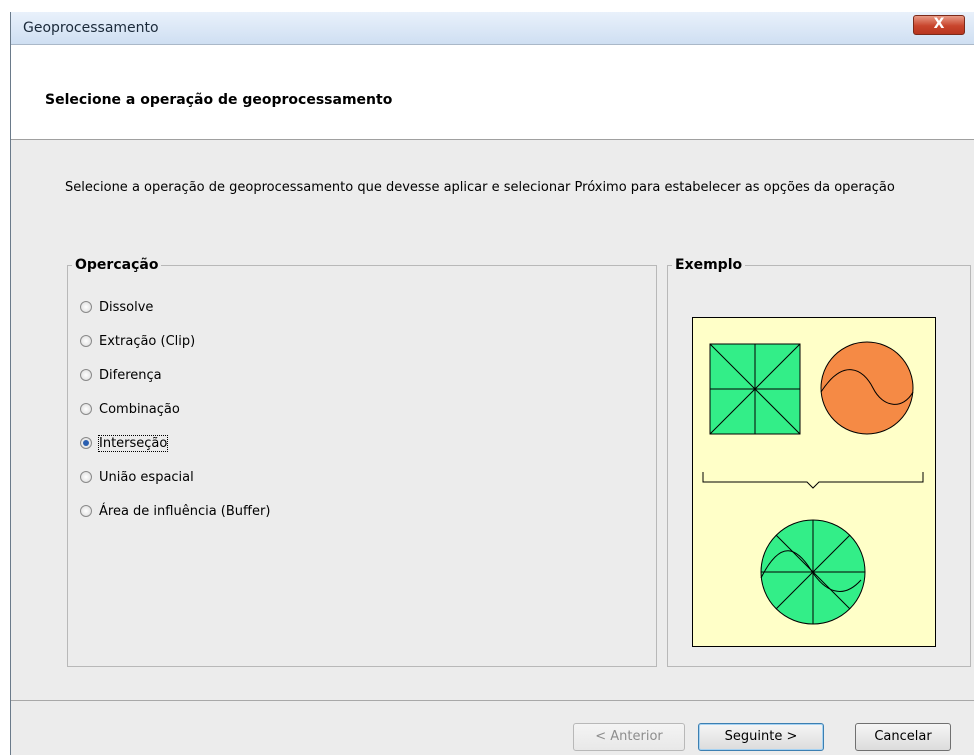 This screenshot has height=755, width=974. I want to click on cancel-button: Cancelar, so click(903, 737).